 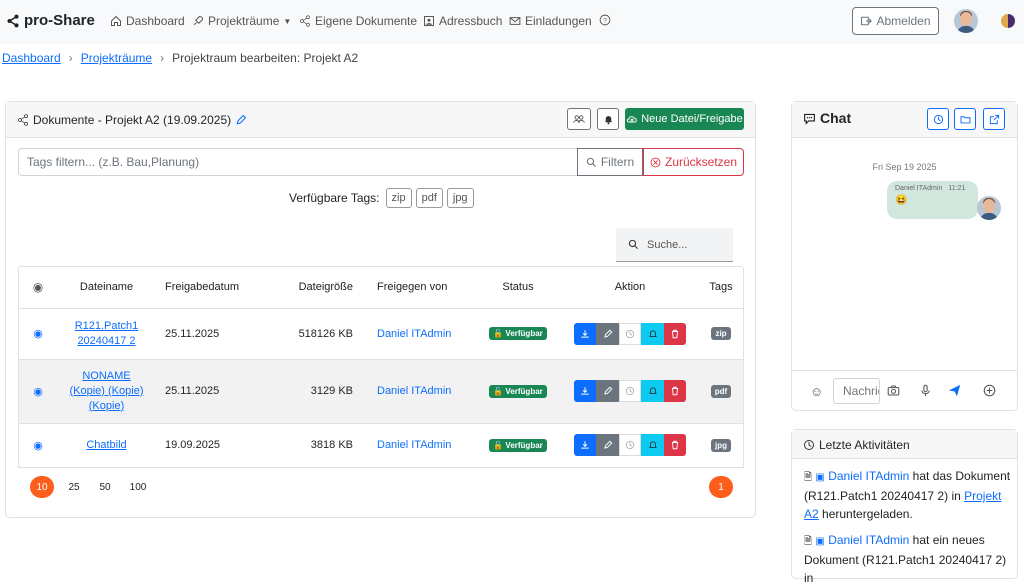 I want to click on column-header: Freigabedatum, so click(x=211, y=287).